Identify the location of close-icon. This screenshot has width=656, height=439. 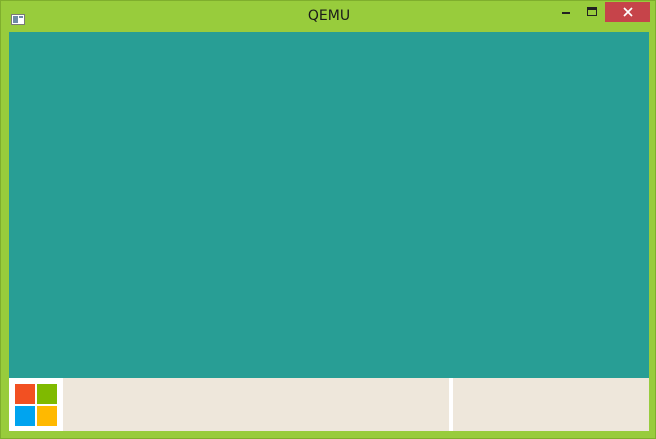
(627, 12).